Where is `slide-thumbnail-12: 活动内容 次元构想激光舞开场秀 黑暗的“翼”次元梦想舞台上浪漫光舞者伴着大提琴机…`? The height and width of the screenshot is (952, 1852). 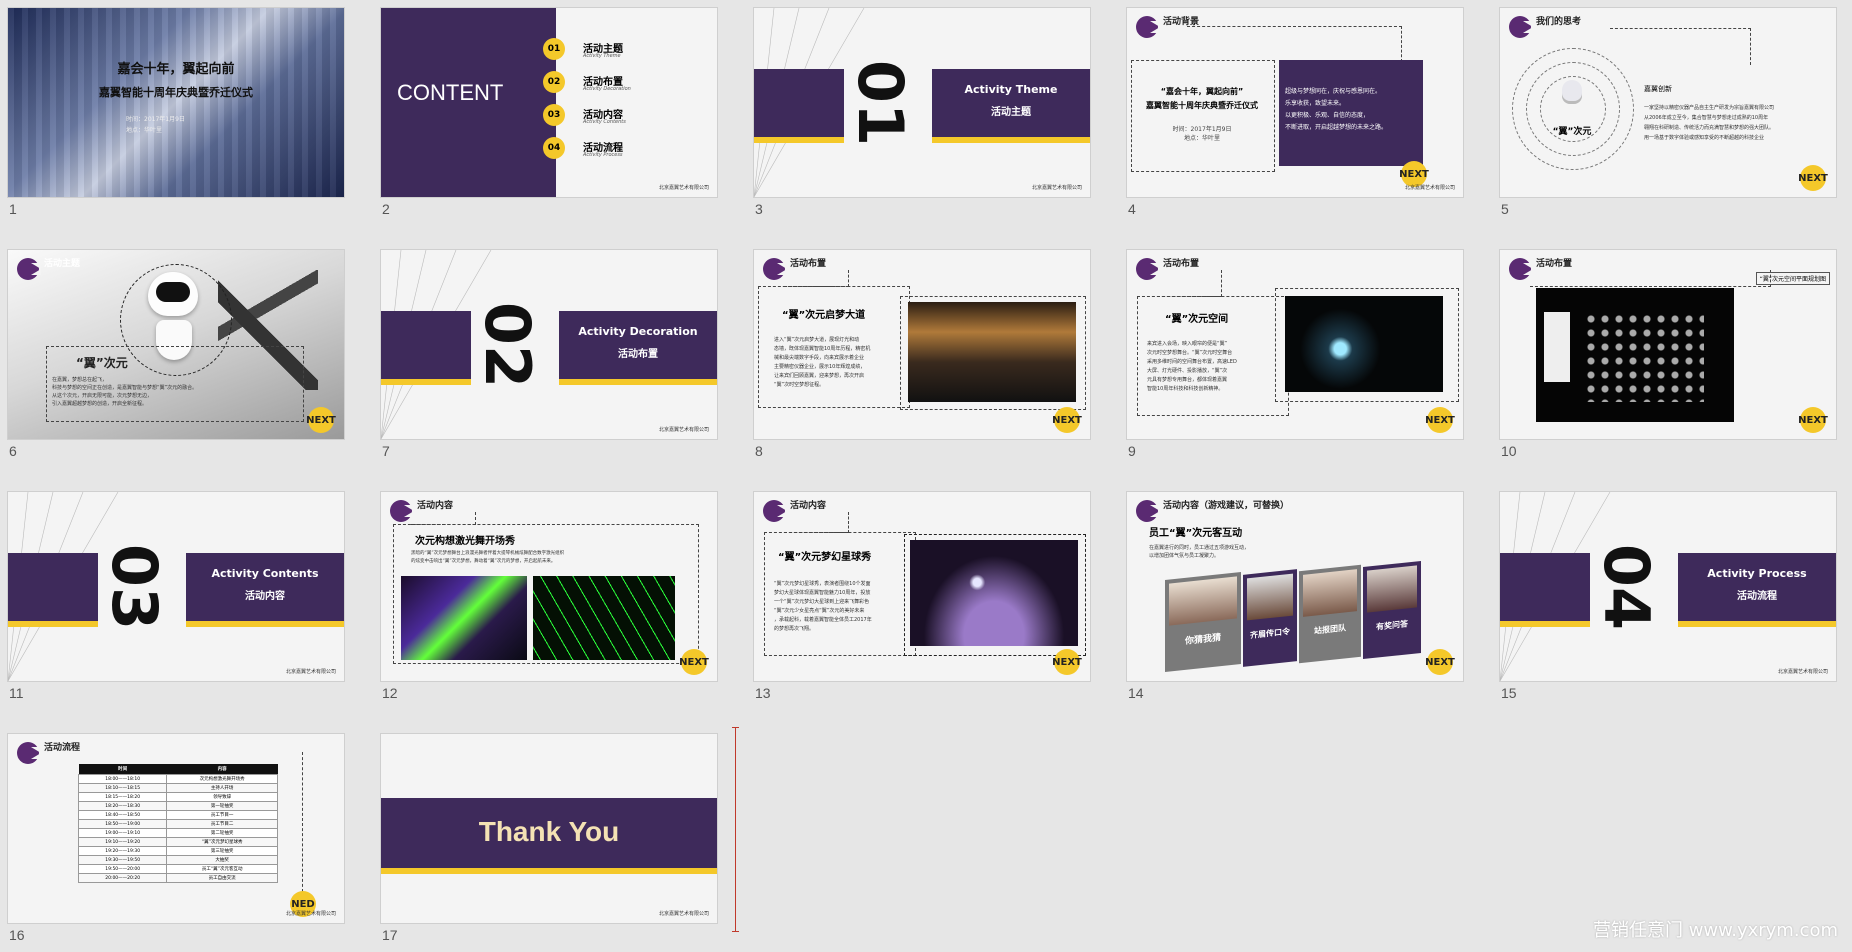 slide-thumbnail-12: 活动内容 次元构想激光舞开场秀 黑暗的“翼”次元梦想舞台上浪漫光舞者伴着大提琴机… is located at coordinates (549, 586).